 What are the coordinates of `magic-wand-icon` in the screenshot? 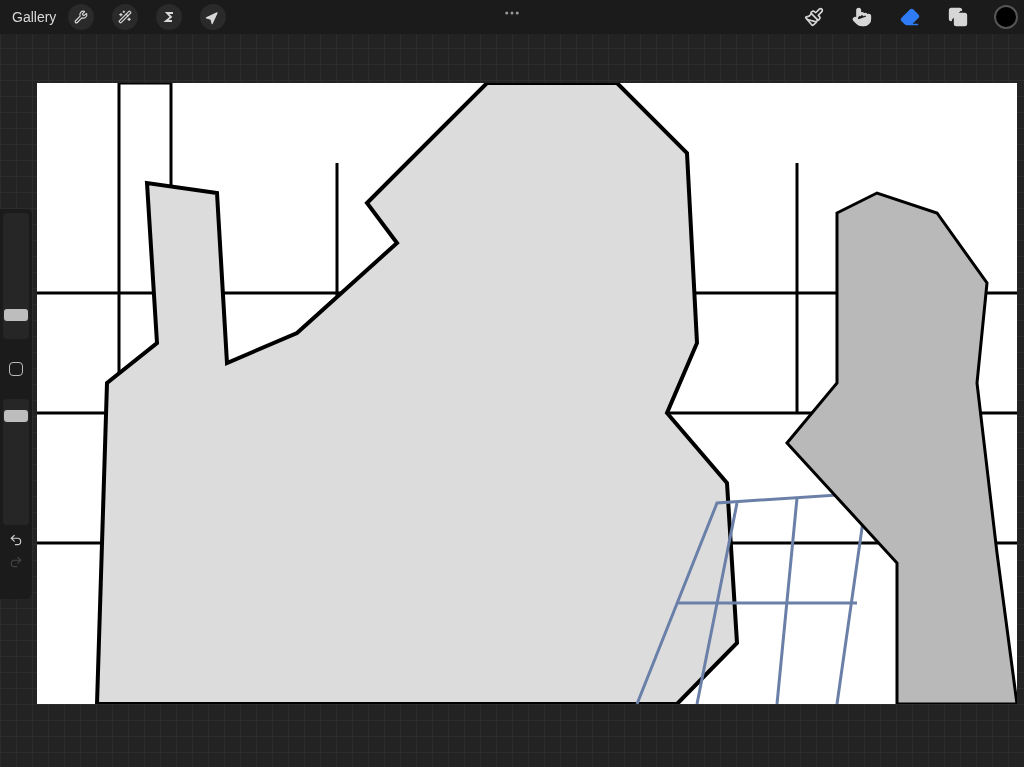 It's located at (125, 17).